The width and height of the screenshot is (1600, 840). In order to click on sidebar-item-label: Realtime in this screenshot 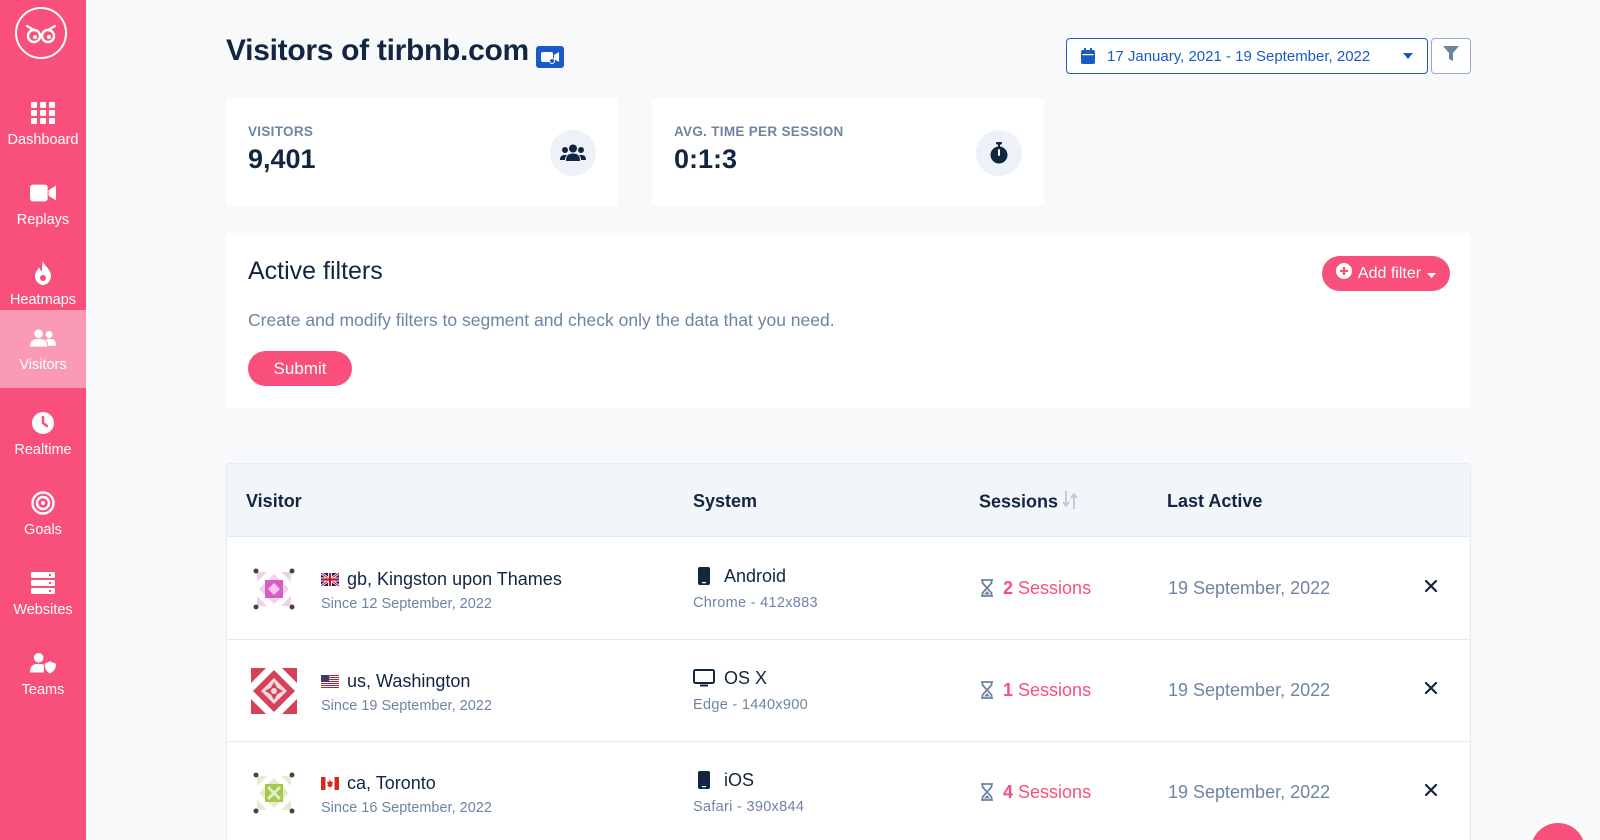, I will do `click(43, 450)`.